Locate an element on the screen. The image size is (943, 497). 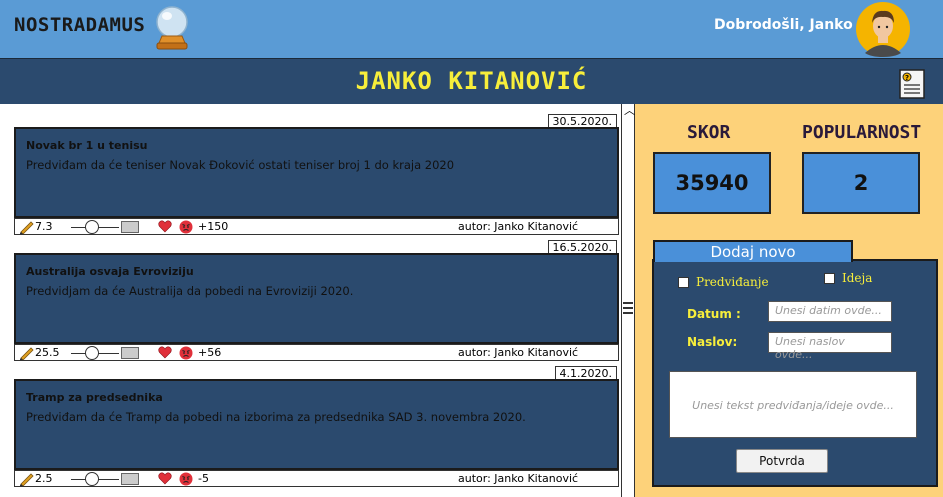
app-logo: NOSTRADAMUS is located at coordinates (79, 25).